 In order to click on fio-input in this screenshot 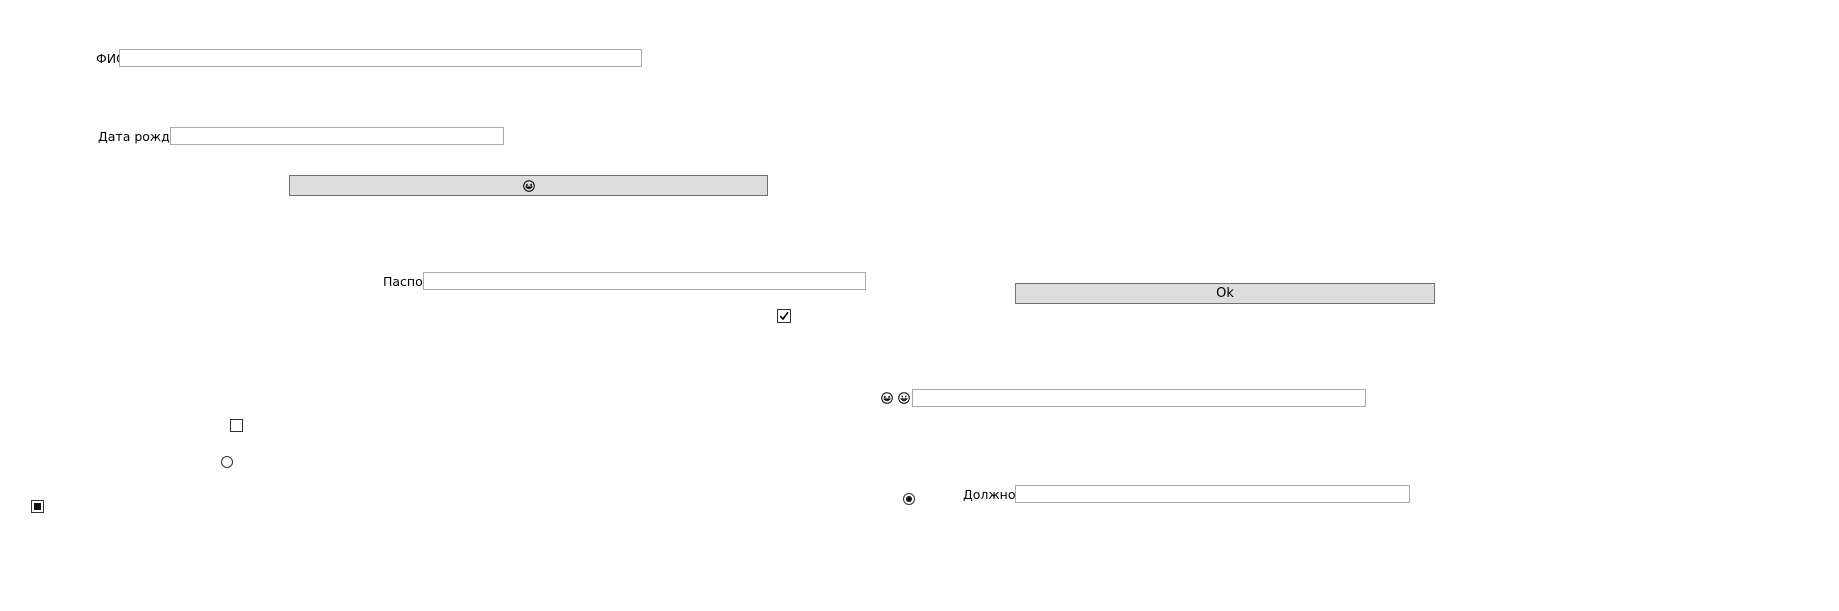, I will do `click(380, 58)`.